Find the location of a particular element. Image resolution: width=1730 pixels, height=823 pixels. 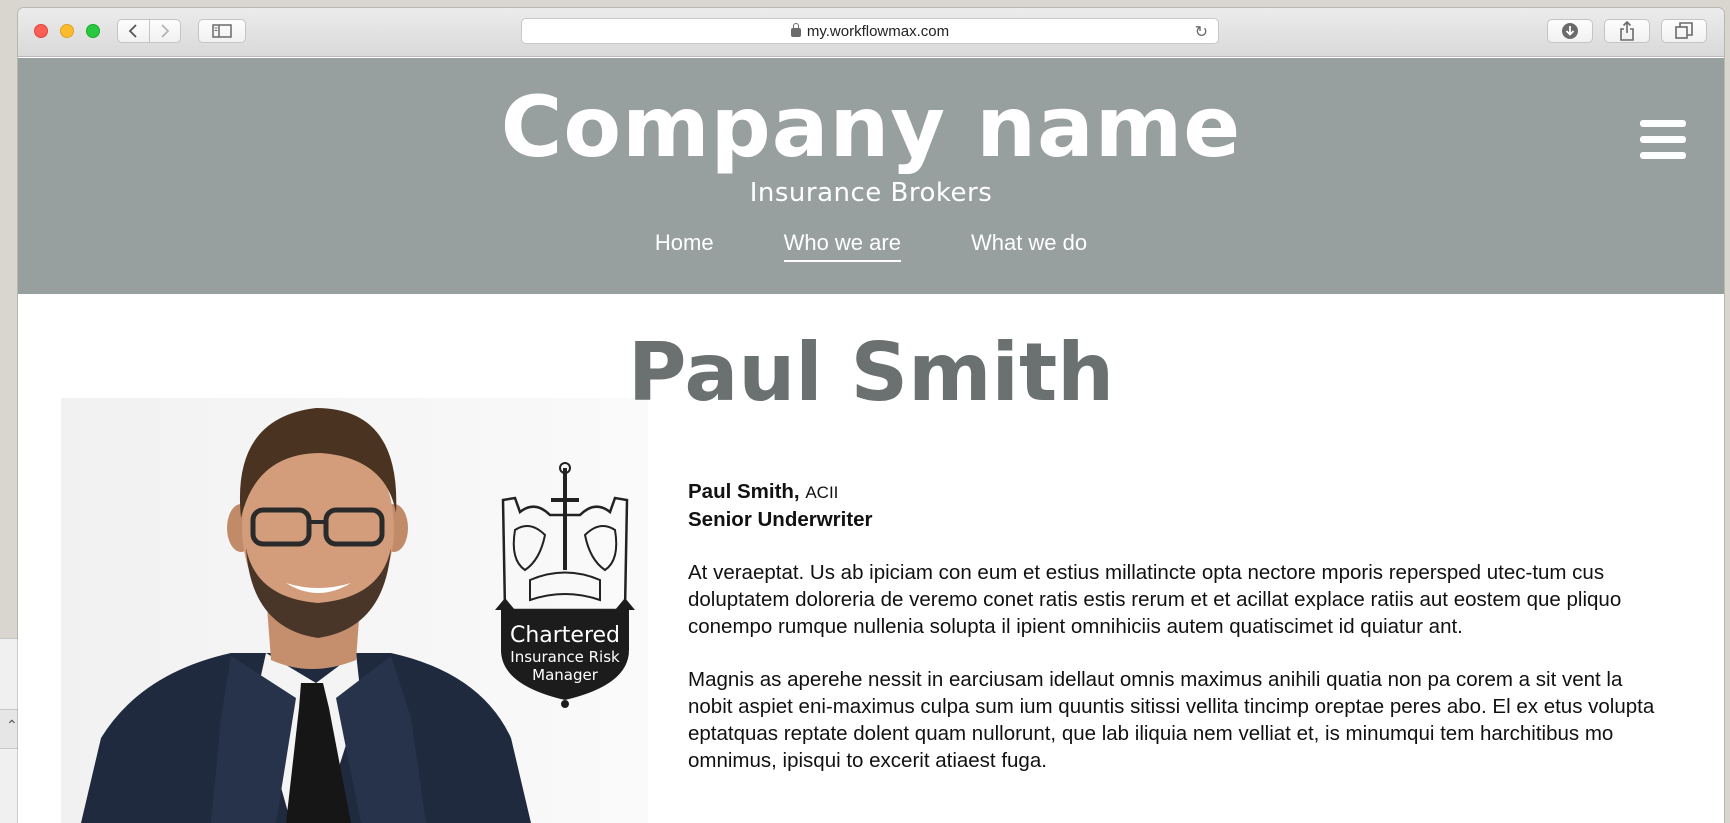

browser-toolbar: my.workflowmax.com ↻ is located at coordinates (871, 32).